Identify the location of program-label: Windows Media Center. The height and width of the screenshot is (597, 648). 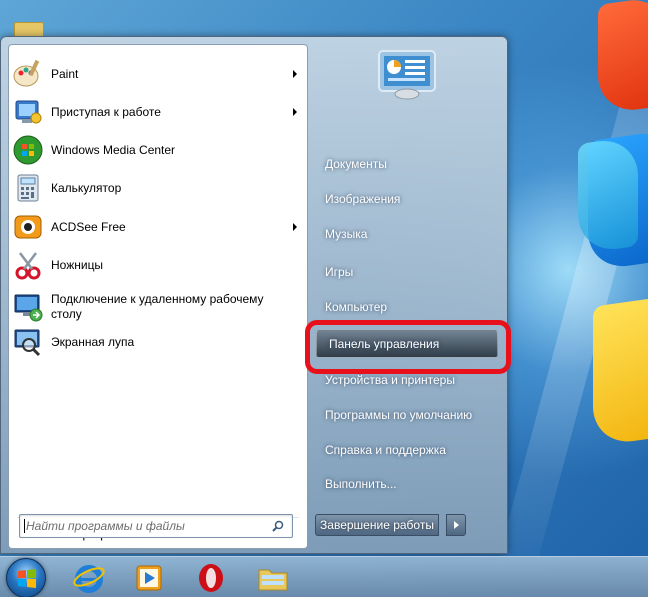
(113, 149).